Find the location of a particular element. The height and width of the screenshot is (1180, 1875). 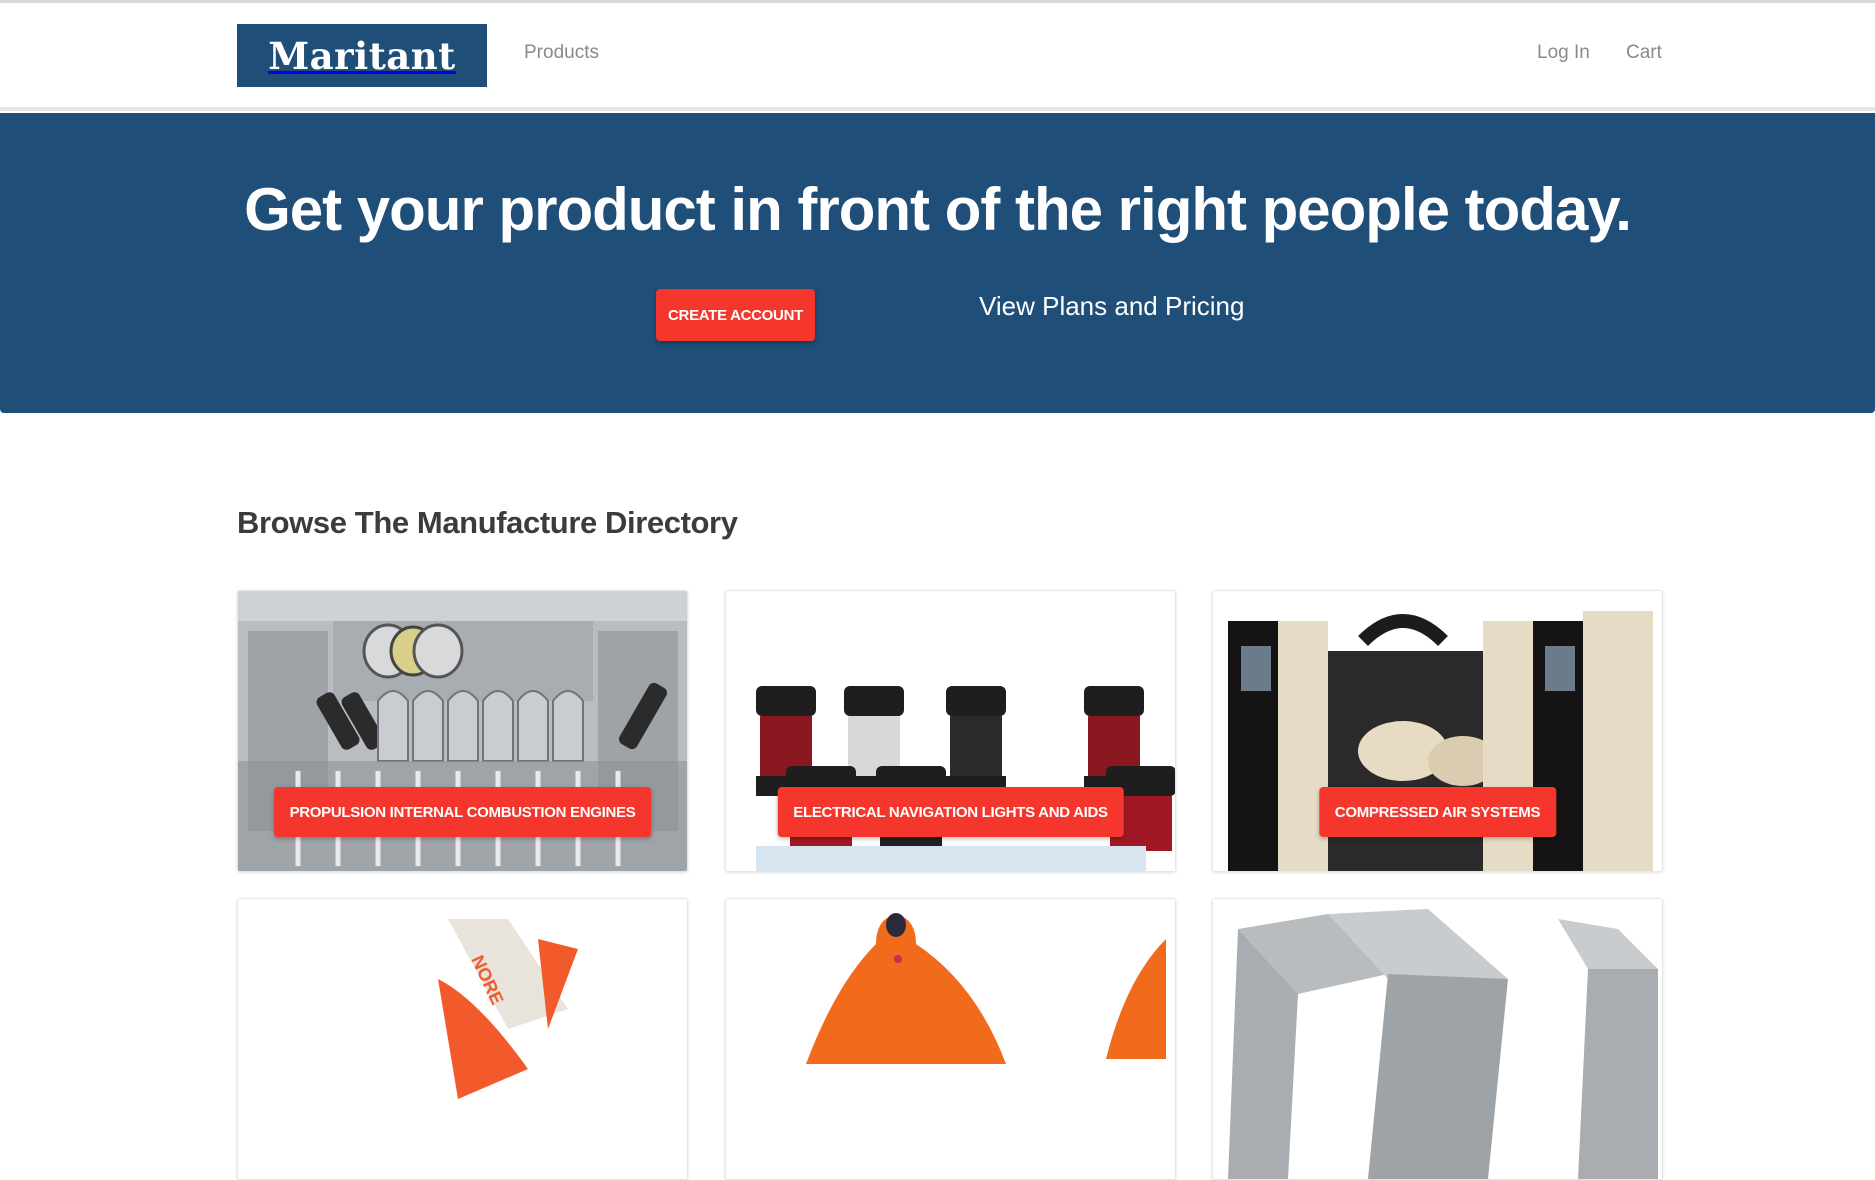

top-navbar: Maritant Products Log In Cart is located at coordinates (937, 57).